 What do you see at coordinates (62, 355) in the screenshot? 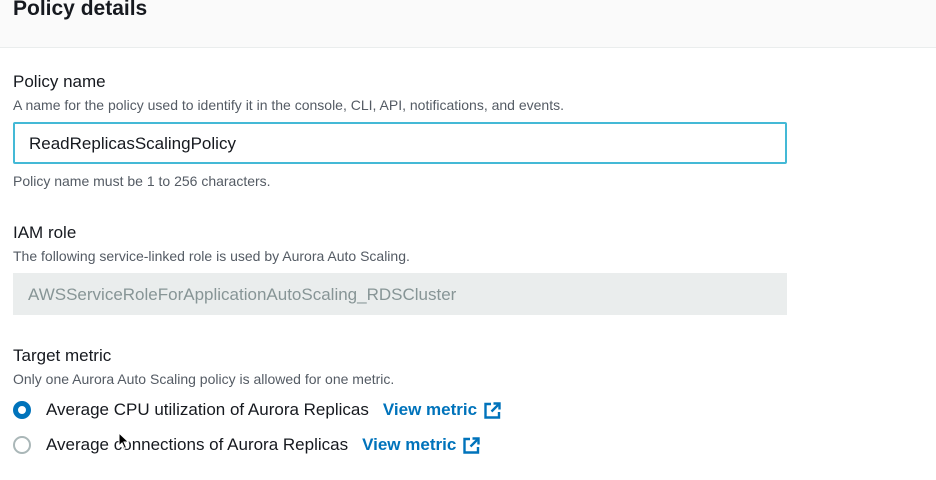
I see `target-metric-label: Target metric` at bounding box center [62, 355].